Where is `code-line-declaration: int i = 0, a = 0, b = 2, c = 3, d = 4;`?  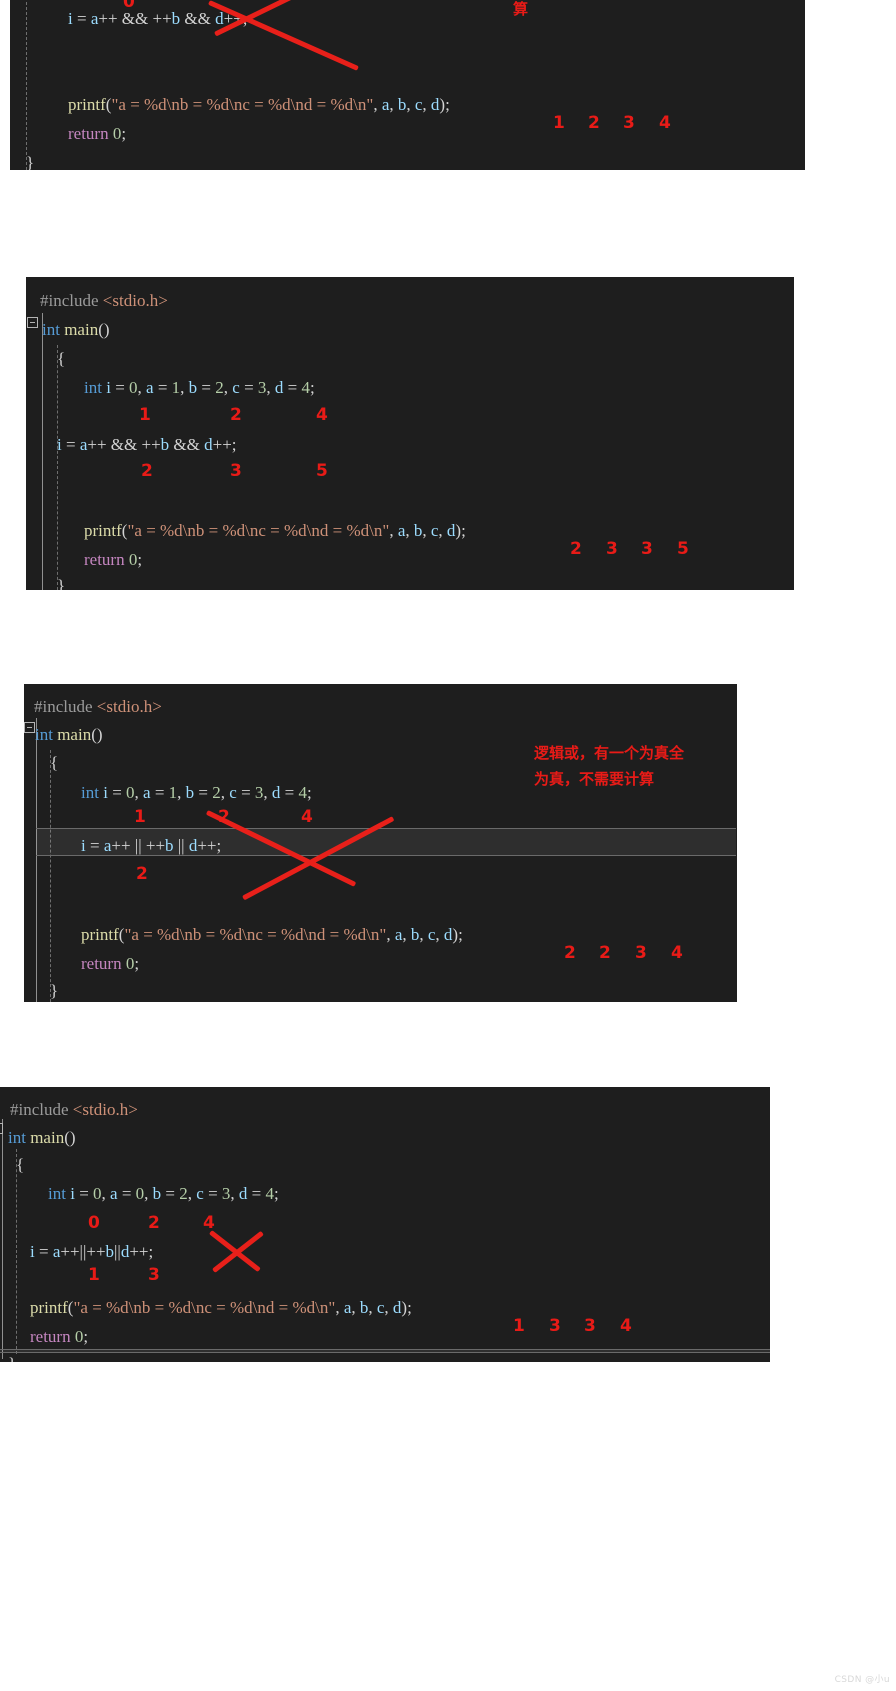 code-line-declaration: int i = 0, a = 0, b = 2, c = 3, d = 4; is located at coordinates (163, 1193).